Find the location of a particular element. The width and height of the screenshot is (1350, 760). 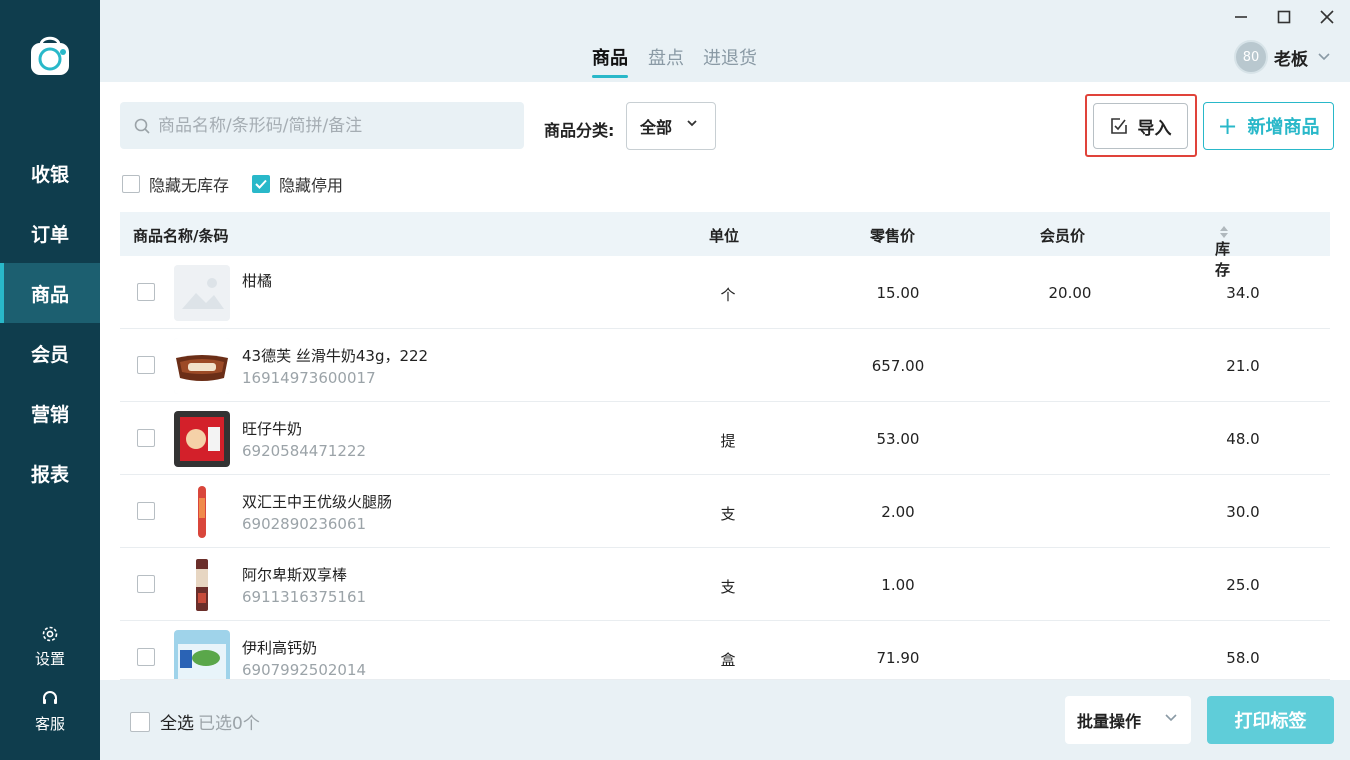

col-retail-price: 零售价 is located at coordinates (893, 236).